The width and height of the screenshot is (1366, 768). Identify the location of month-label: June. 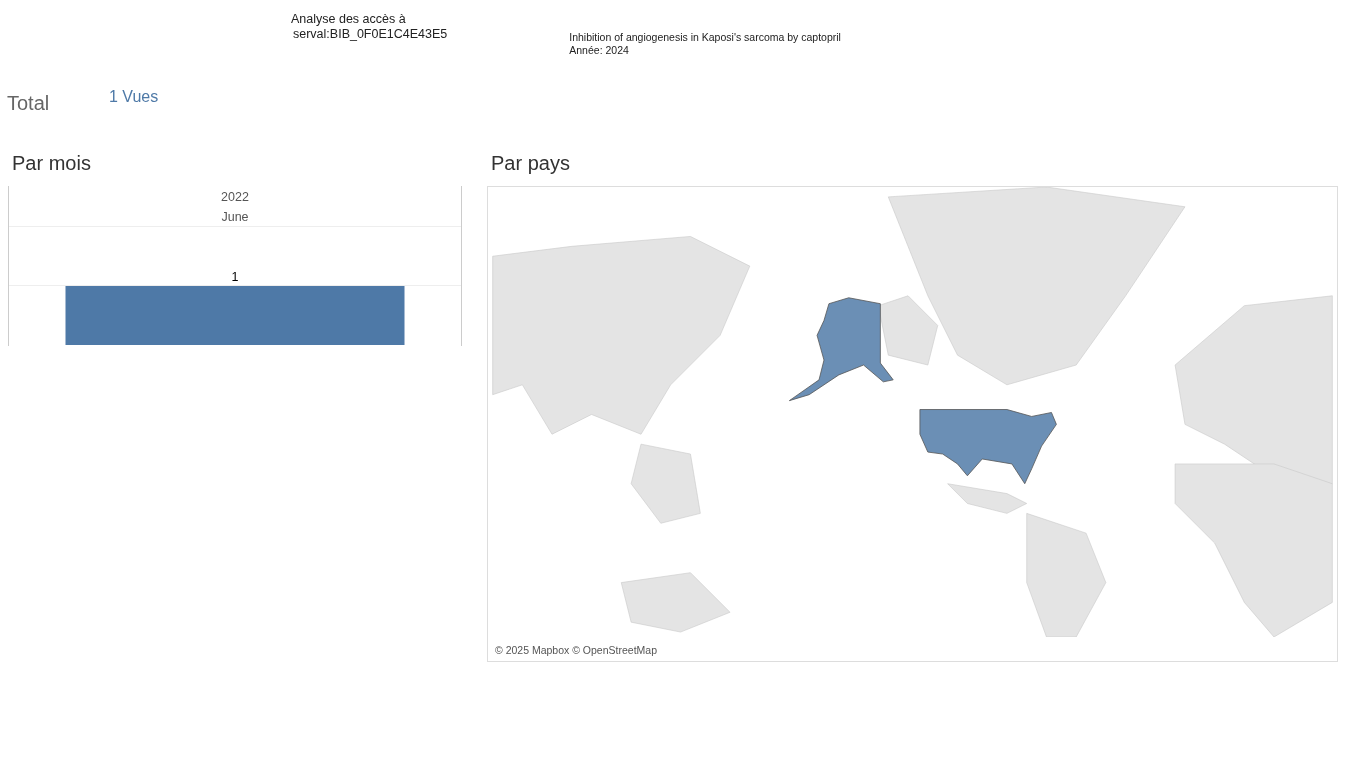
(235, 217).